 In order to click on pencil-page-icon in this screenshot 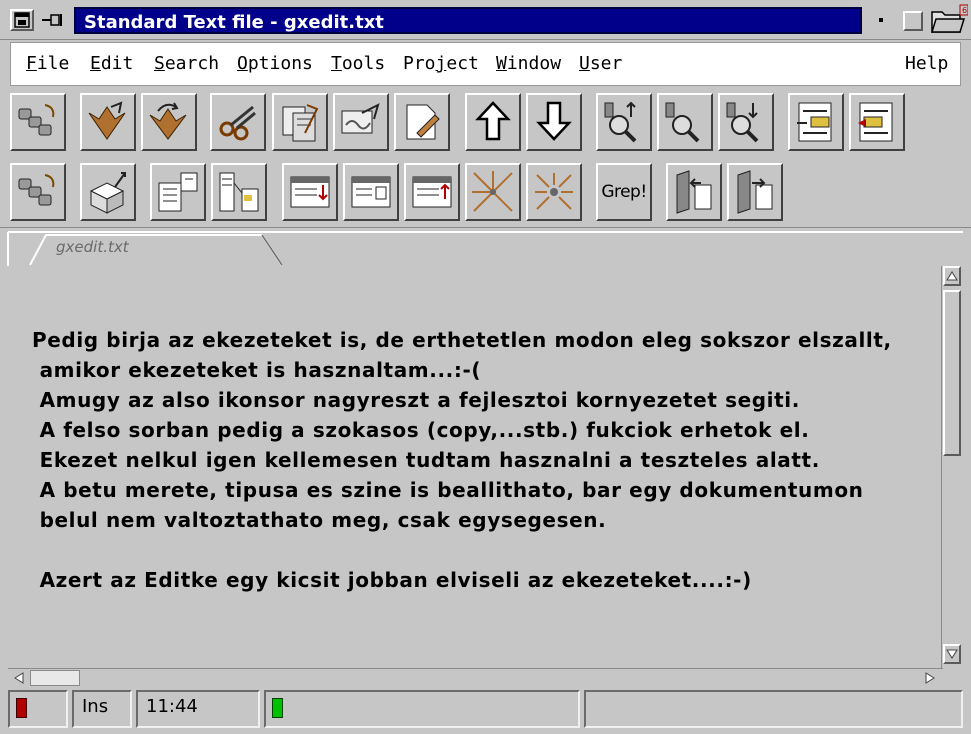, I will do `click(423, 122)`.